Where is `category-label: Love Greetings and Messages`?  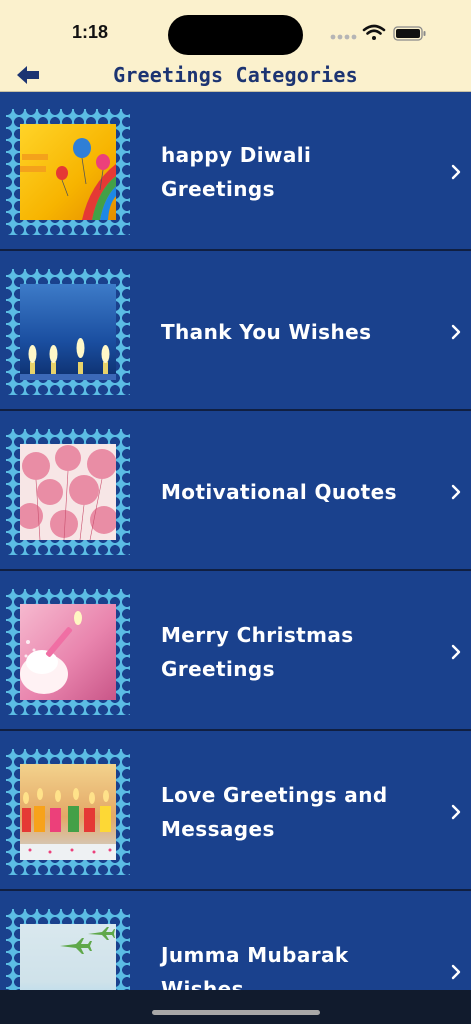 category-label: Love Greetings and Messages is located at coordinates (274, 812).